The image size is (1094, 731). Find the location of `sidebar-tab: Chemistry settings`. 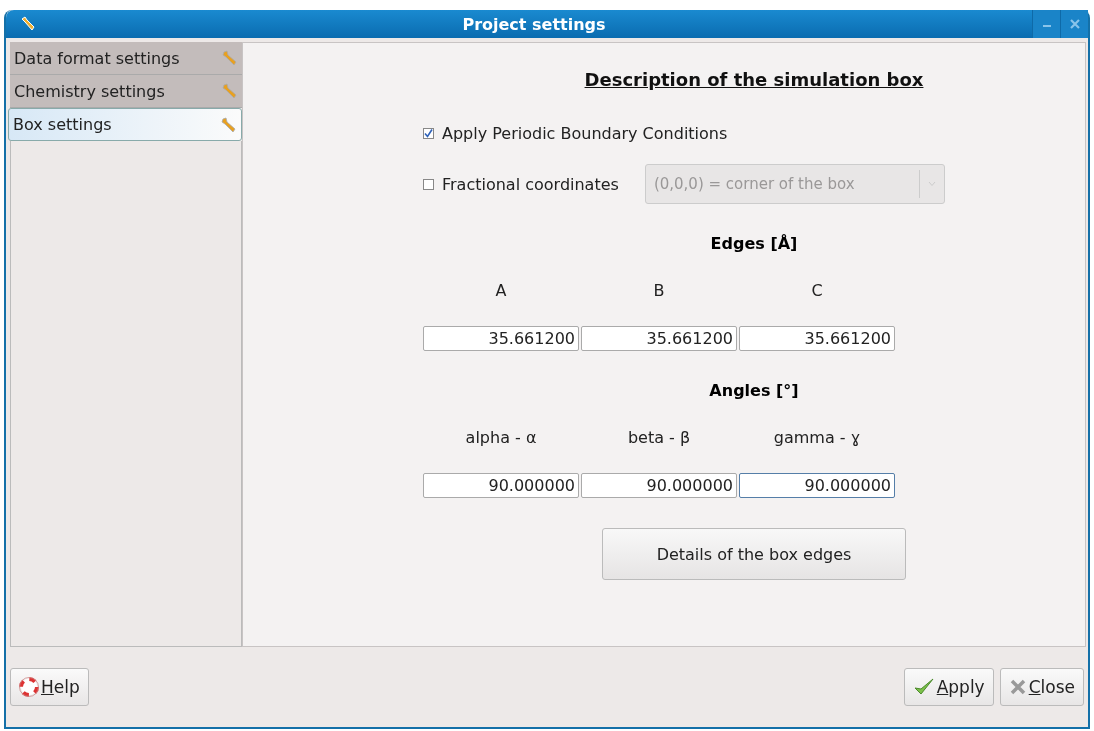

sidebar-tab: Chemistry settings is located at coordinates (126, 91).